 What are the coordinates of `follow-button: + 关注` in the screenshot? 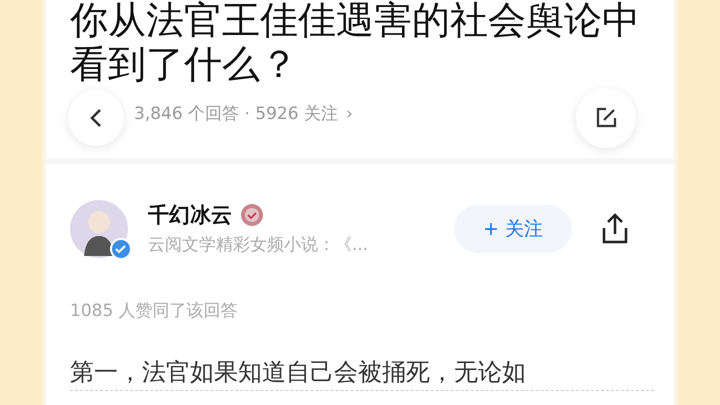 It's located at (513, 229).